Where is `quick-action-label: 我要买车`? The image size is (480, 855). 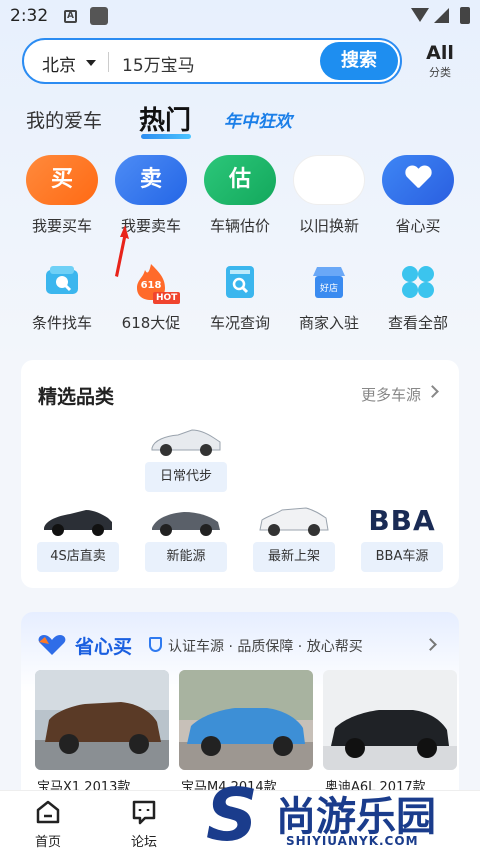
quick-action-label: 我要买车 is located at coordinates (61, 226).